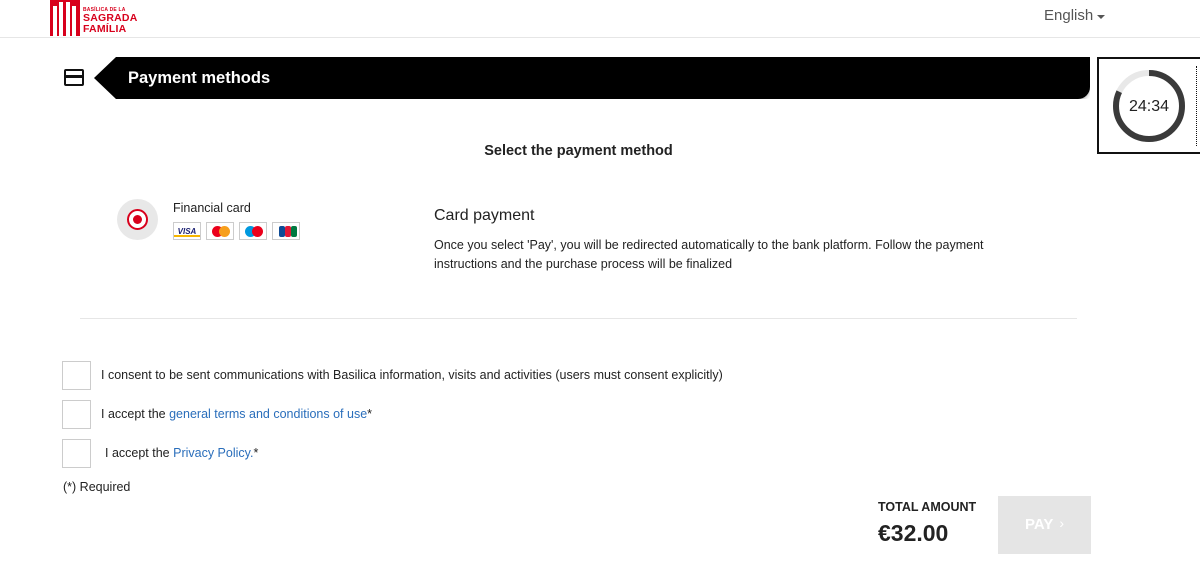 Image resolution: width=1200 pixels, height=574 pixels. I want to click on language-label: English, so click(1069, 15).